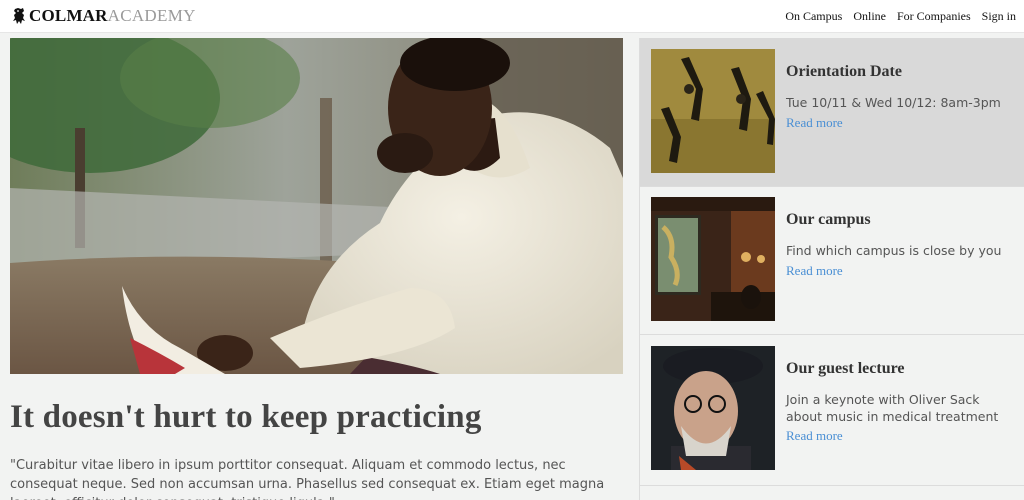  What do you see at coordinates (19, 16) in the screenshot?
I see `lion-crest-icon` at bounding box center [19, 16].